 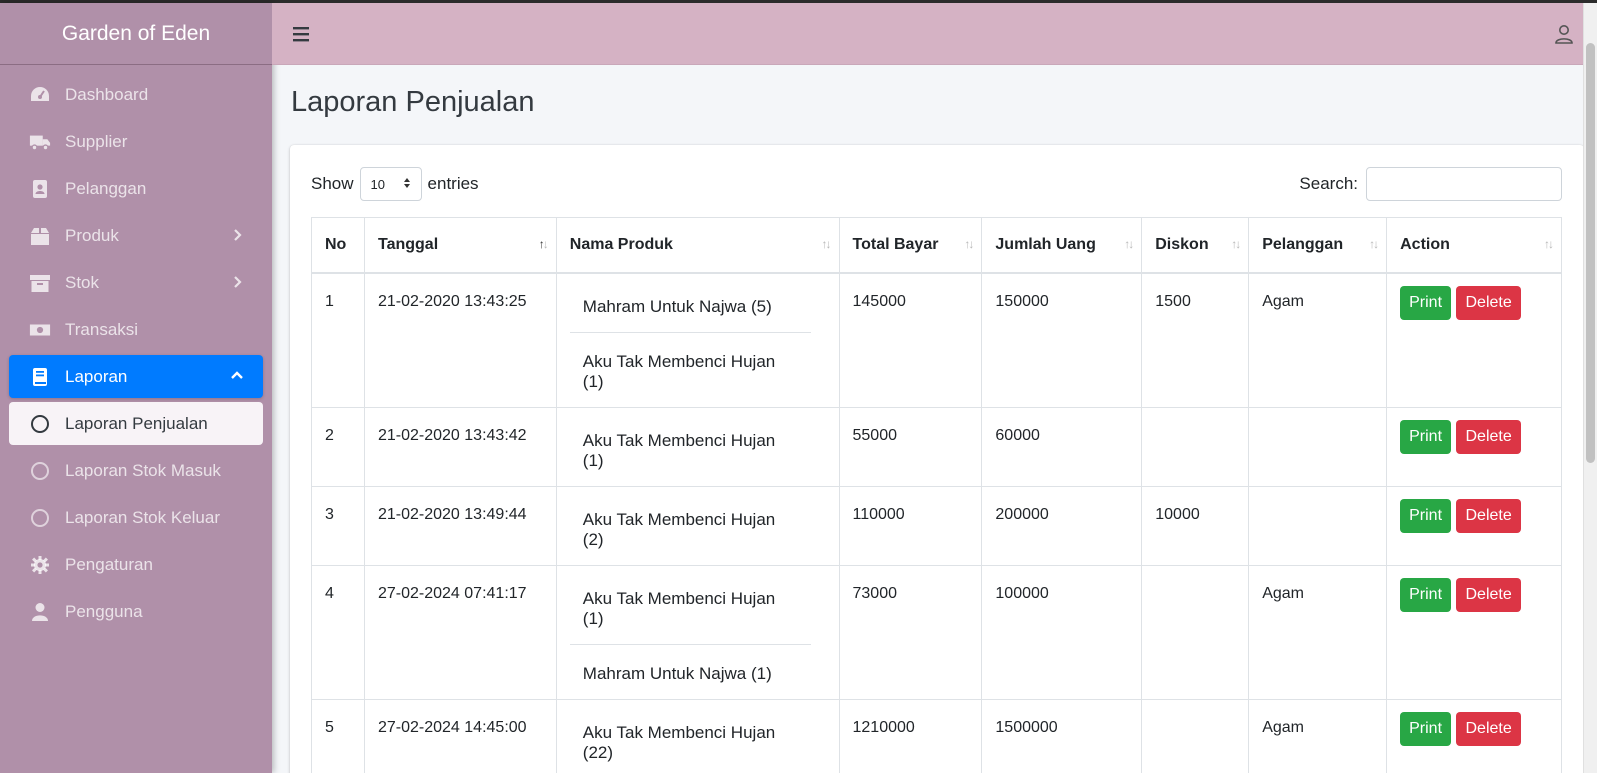 What do you see at coordinates (1195, 525) in the screenshot?
I see `cell-diskon: 10000` at bounding box center [1195, 525].